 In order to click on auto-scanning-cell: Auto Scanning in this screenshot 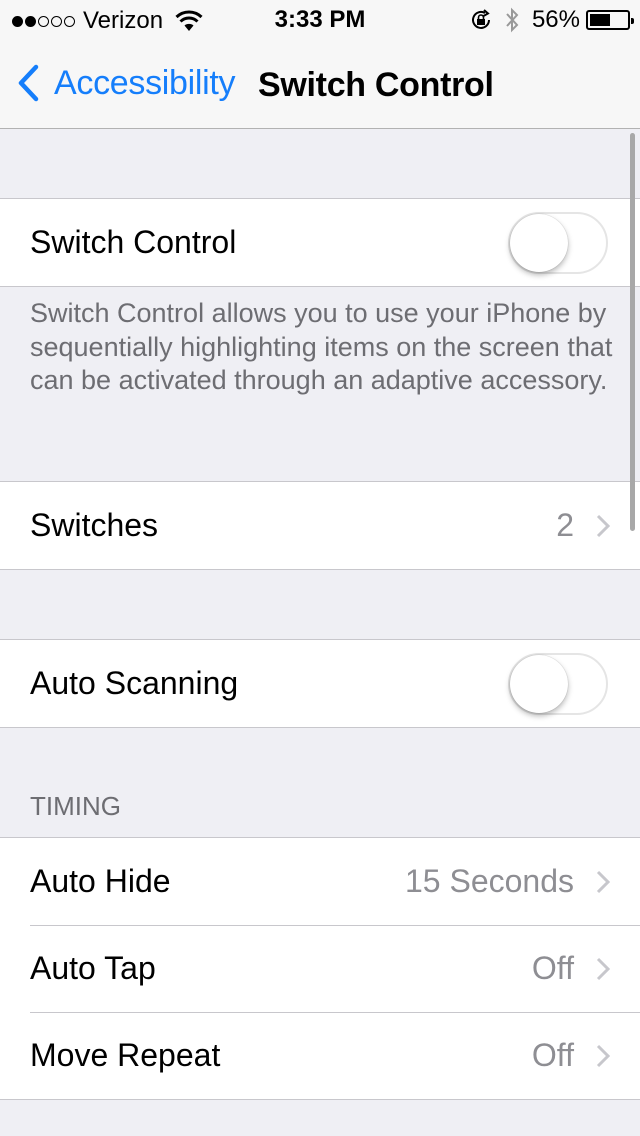, I will do `click(320, 683)`.